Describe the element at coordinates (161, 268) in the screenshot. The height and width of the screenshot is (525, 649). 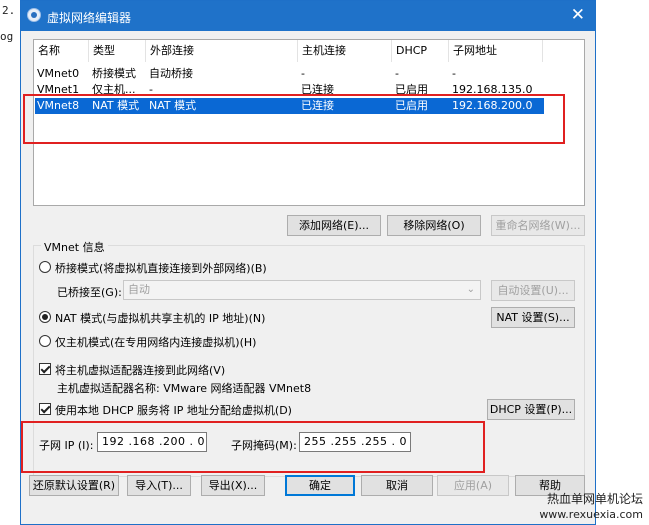
I see `bridged-radio-label: 桥接模式(将虚拟机直接连接到外部网络)(B)` at that location.